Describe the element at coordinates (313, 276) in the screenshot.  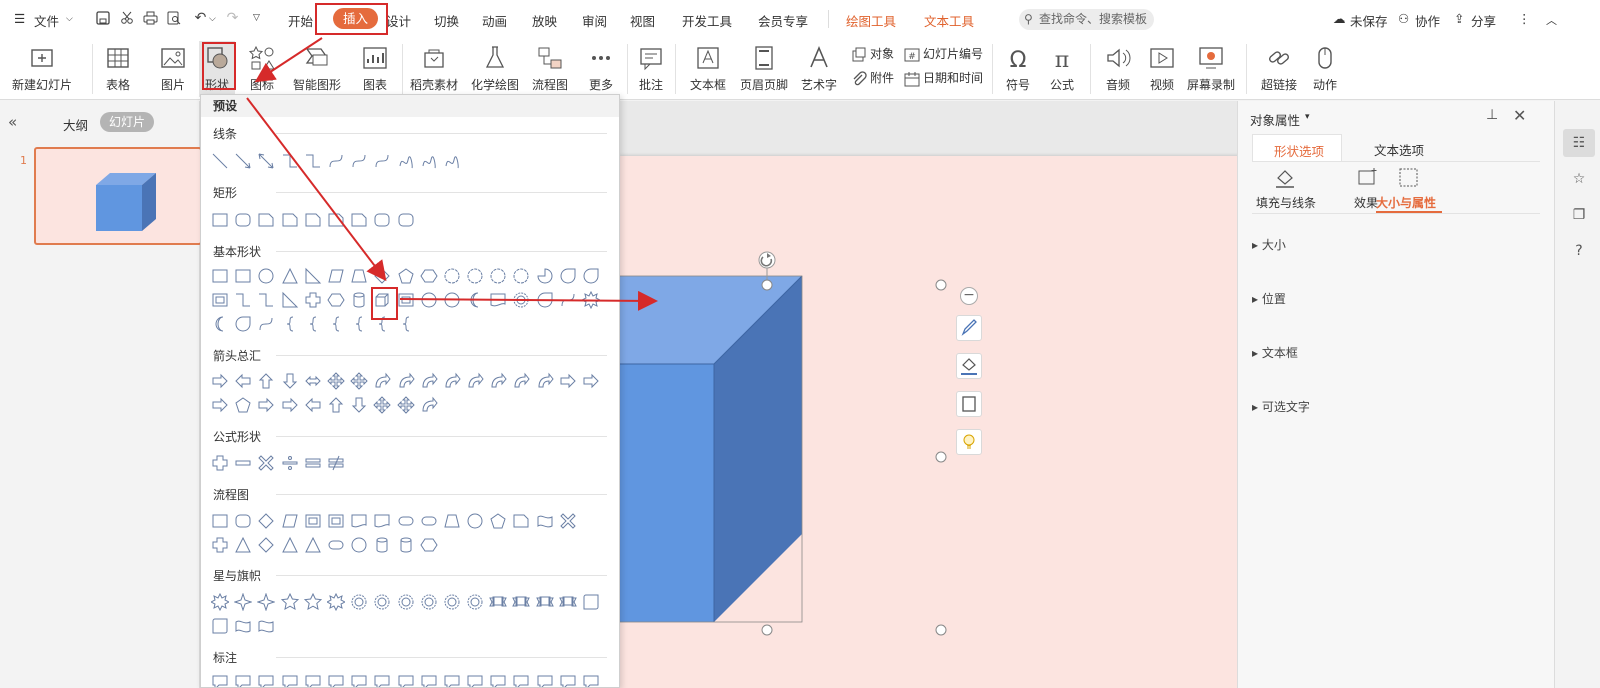
I see `shape-rtri-icon` at that location.